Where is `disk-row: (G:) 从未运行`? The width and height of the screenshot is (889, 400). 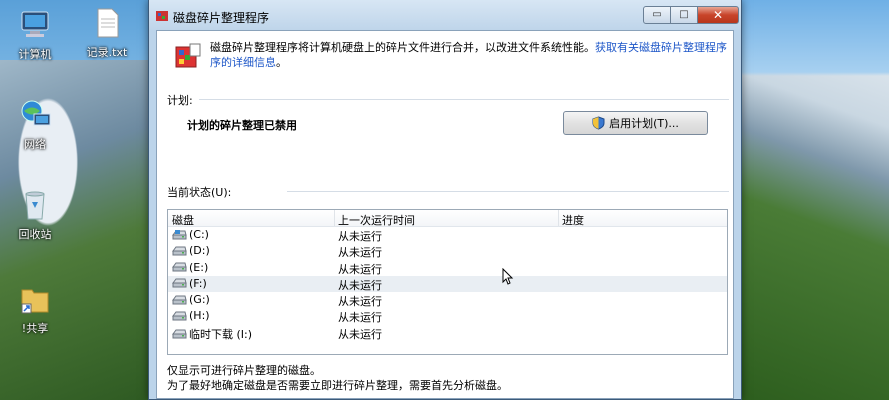
disk-row: (G:) 从未运行 is located at coordinates (447, 300).